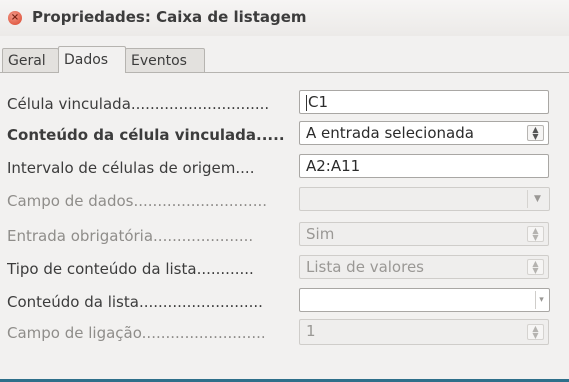  I want to click on close-icon: ×, so click(15, 18).